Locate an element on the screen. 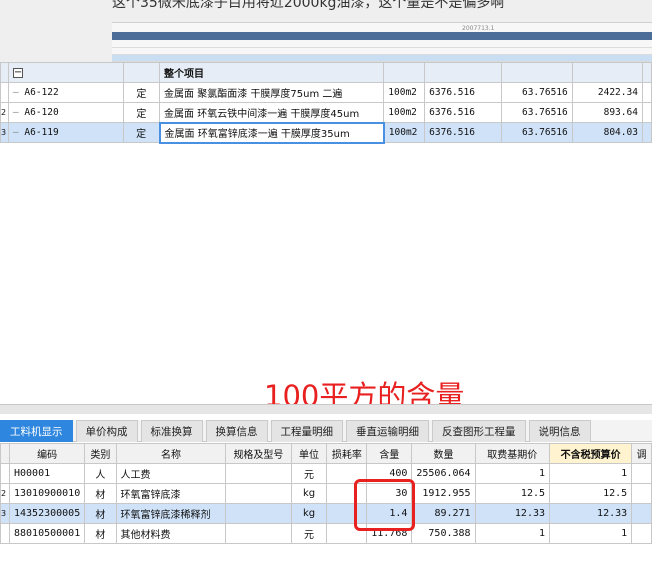  tab-standard-conversion: 标准换算 is located at coordinates (171, 431).